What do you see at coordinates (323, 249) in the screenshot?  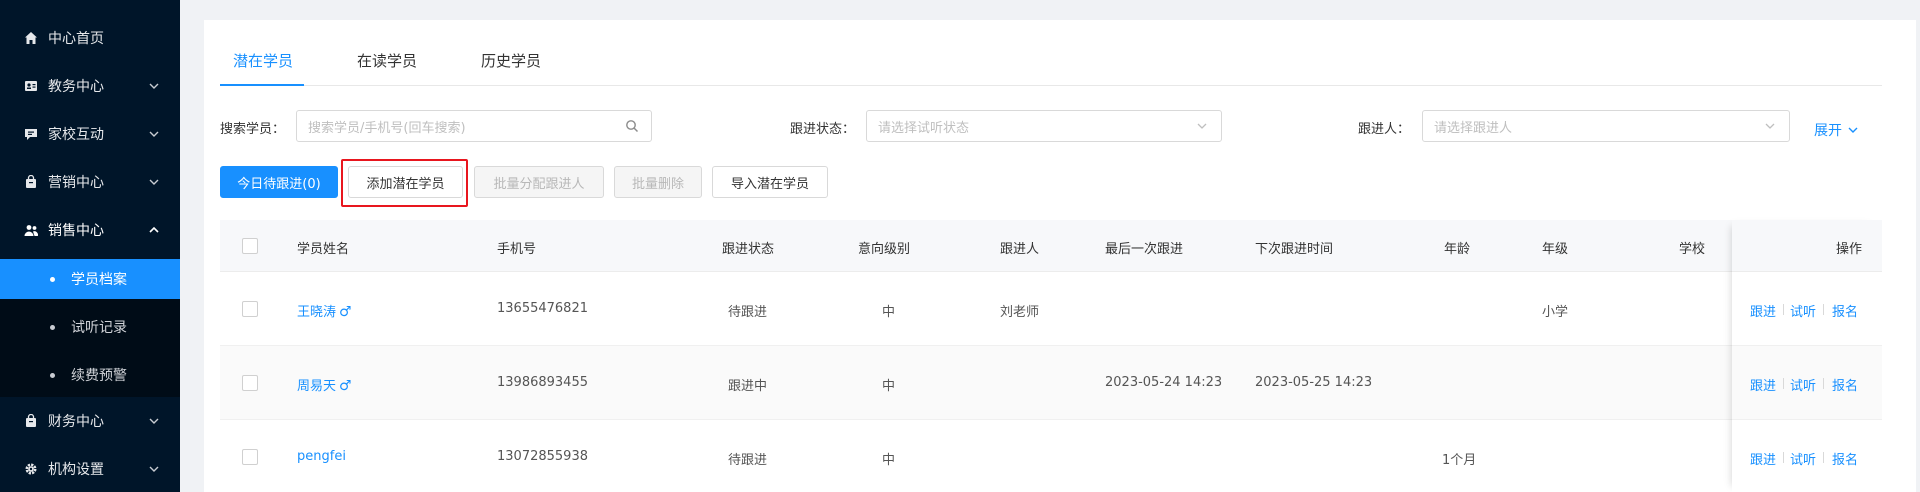 I see `col-header-name: 学员姓名` at bounding box center [323, 249].